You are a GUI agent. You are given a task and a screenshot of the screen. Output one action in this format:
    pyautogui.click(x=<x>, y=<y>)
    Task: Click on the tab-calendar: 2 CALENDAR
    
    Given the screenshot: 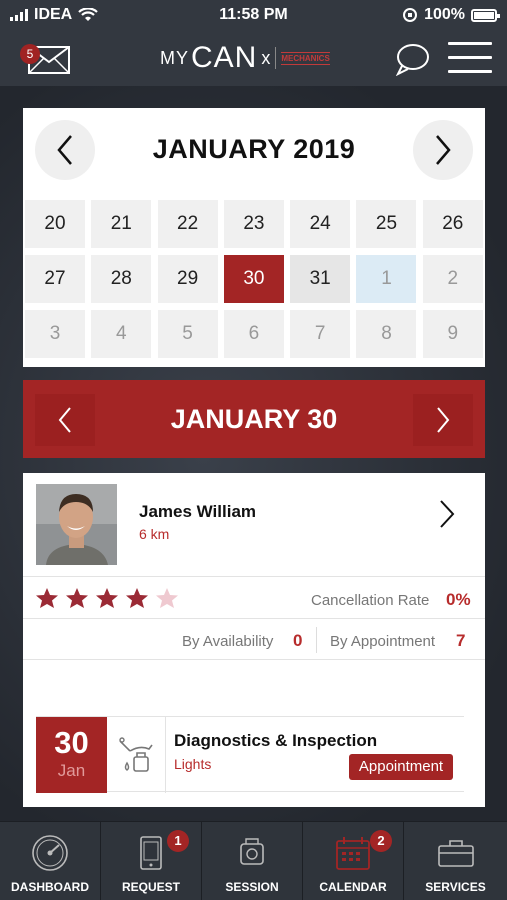 What is the action you would take?
    pyautogui.click(x=353, y=861)
    